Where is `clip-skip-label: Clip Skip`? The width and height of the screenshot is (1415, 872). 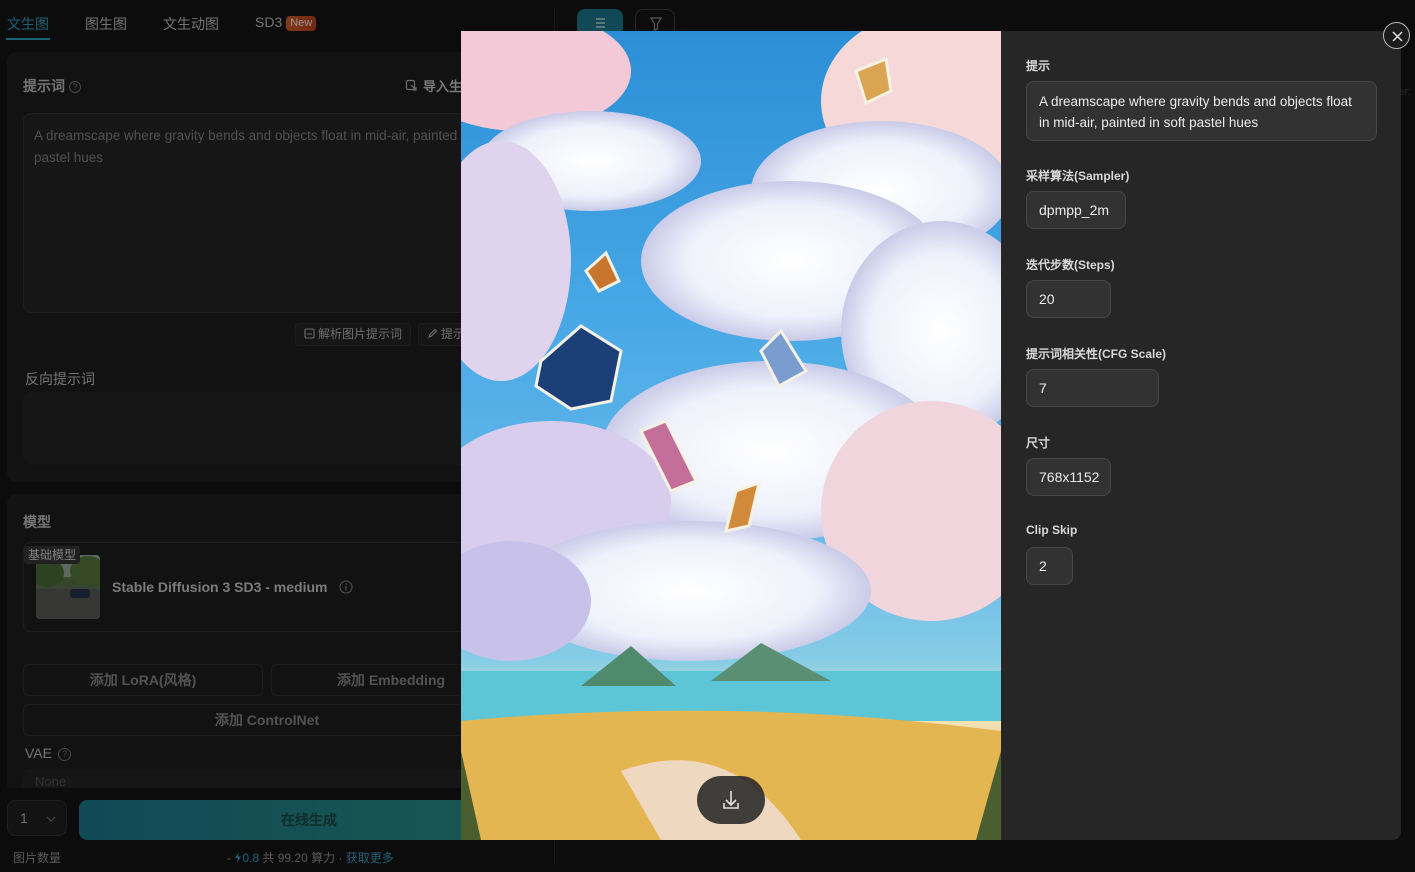
clip-skip-label: Clip Skip is located at coordinates (1052, 530).